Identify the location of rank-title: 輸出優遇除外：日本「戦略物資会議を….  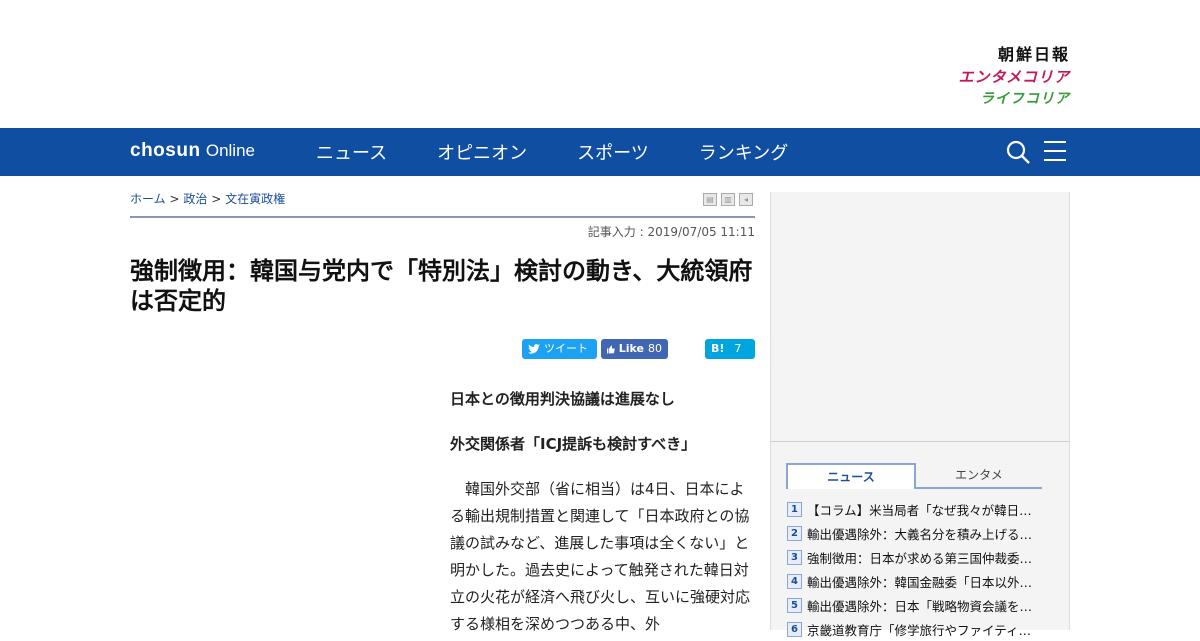
(920, 606).